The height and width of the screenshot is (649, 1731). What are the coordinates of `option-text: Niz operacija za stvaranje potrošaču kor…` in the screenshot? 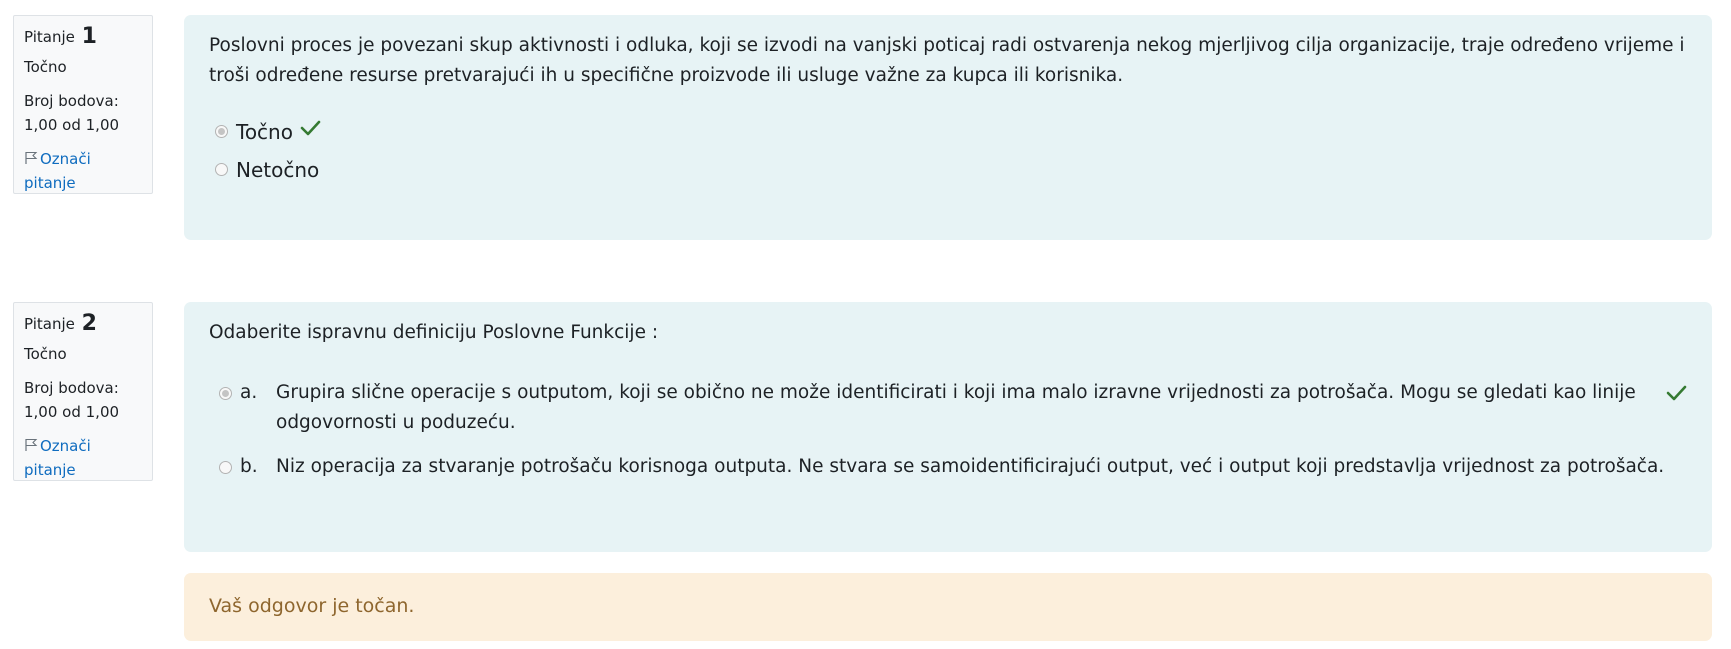 It's located at (970, 466).